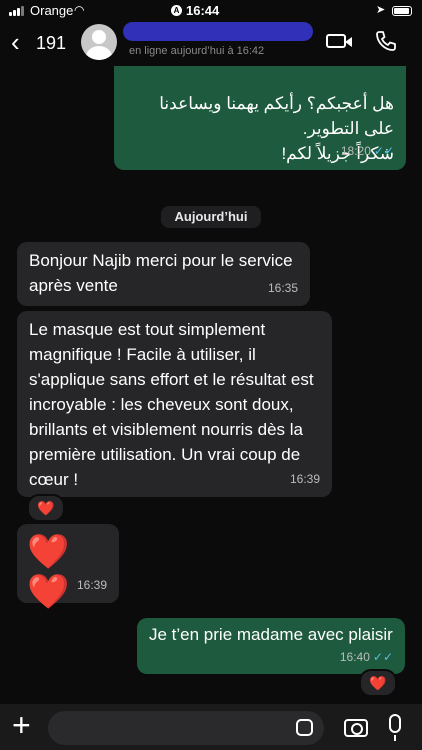  Describe the element at coordinates (48, 572) in the screenshot. I see `message-text: ❤️ ❤️` at that location.